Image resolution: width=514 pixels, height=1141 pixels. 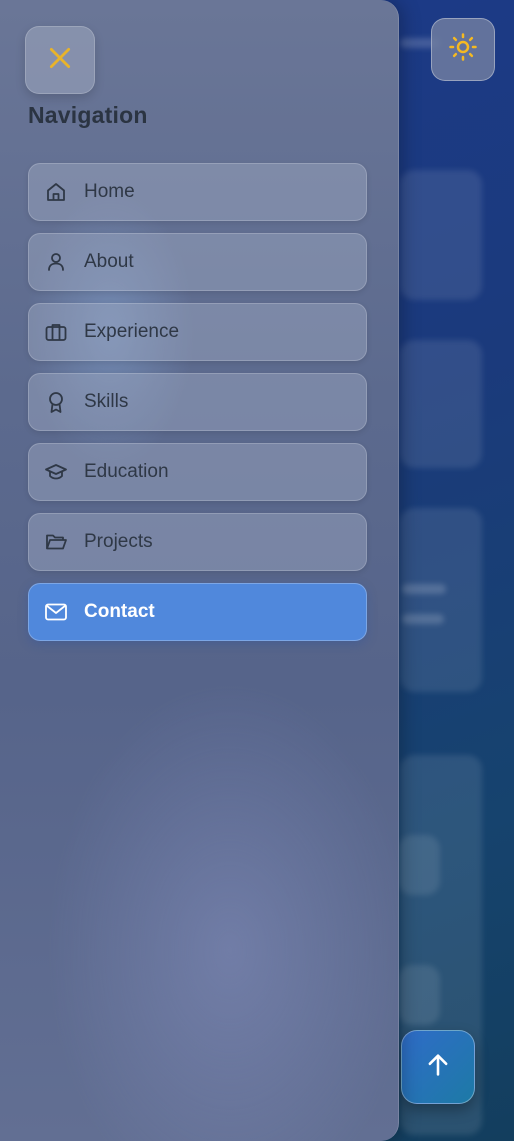 I want to click on mail-icon, so click(x=56, y=612).